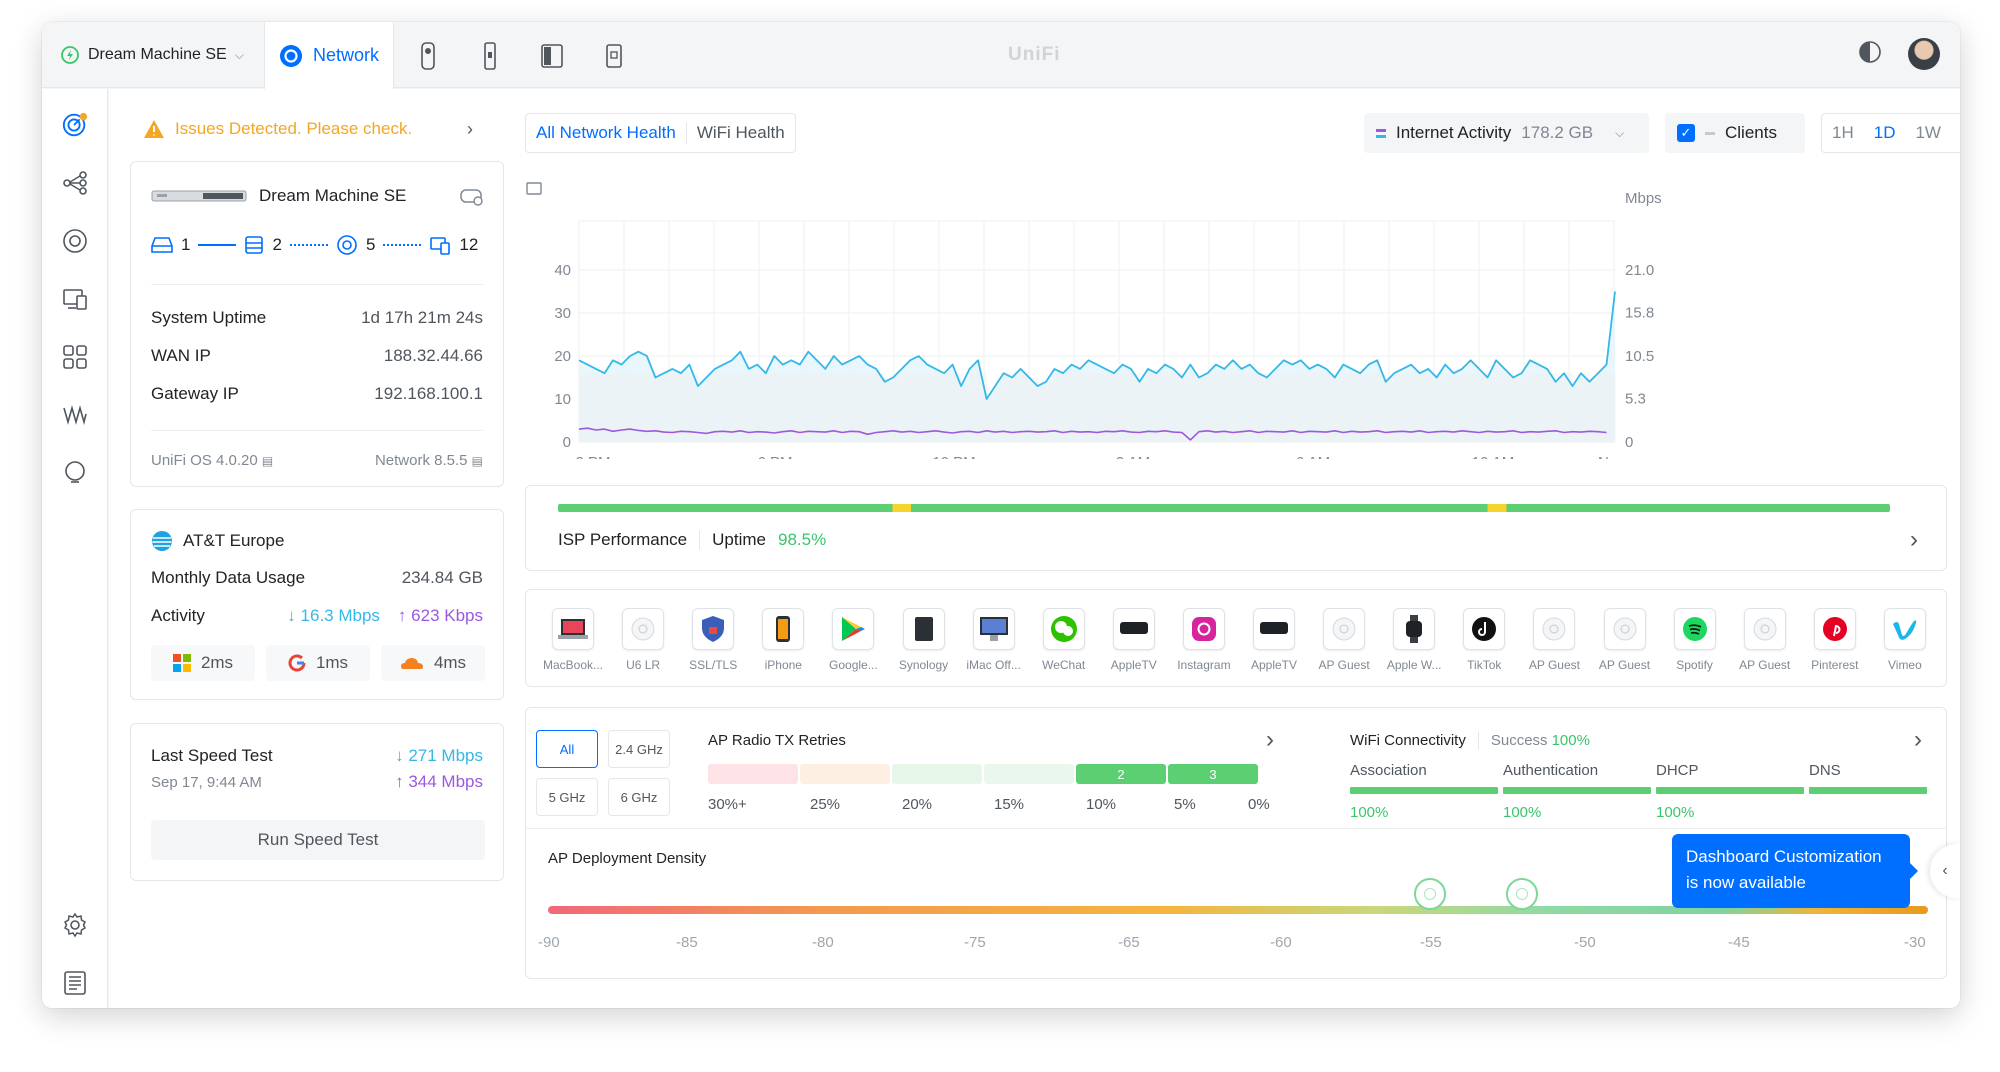  Describe the element at coordinates (924, 648) in the screenshot. I see `client-app-tile: Synology` at that location.